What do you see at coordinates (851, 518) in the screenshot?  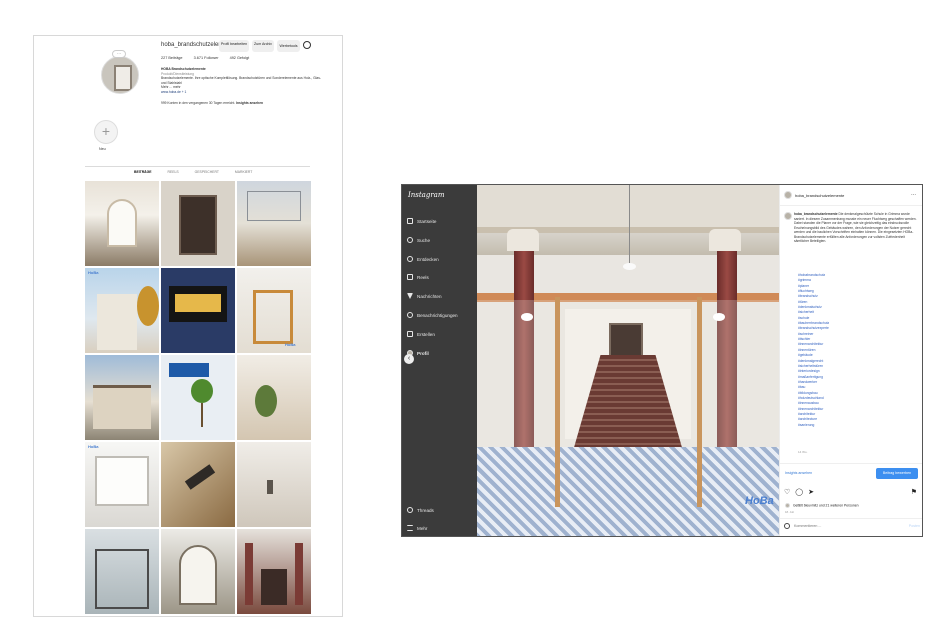 I see `comment-divider` at bounding box center [851, 518].